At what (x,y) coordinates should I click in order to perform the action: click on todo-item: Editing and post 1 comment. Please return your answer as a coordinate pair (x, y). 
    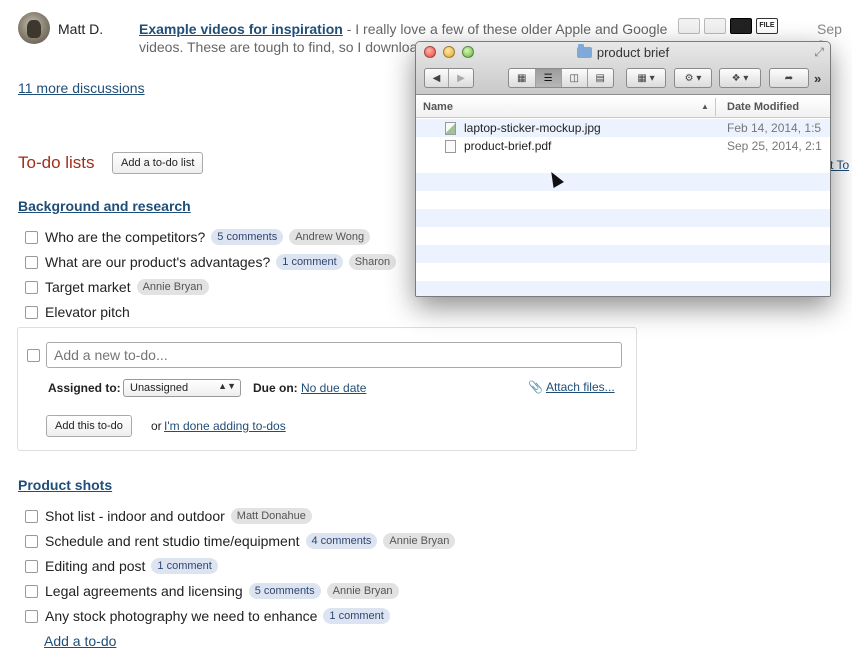
    Looking at the image, I should click on (121, 566).